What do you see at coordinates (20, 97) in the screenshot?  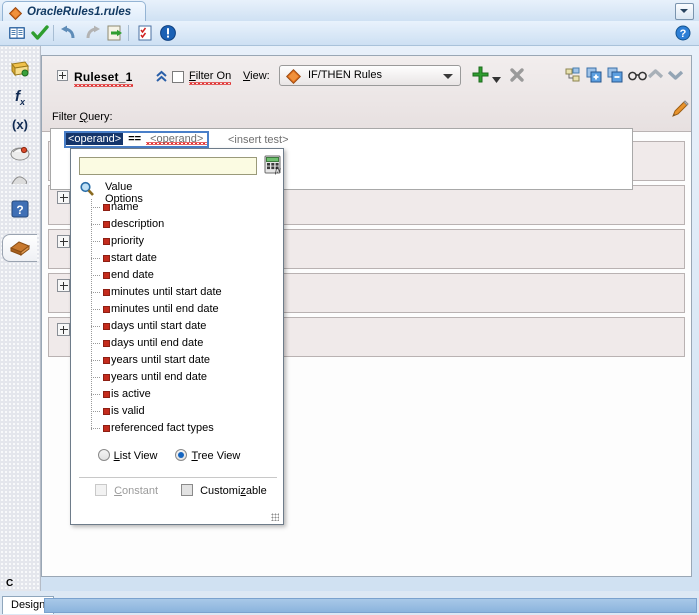 I see `functions-icon: fx` at bounding box center [20, 97].